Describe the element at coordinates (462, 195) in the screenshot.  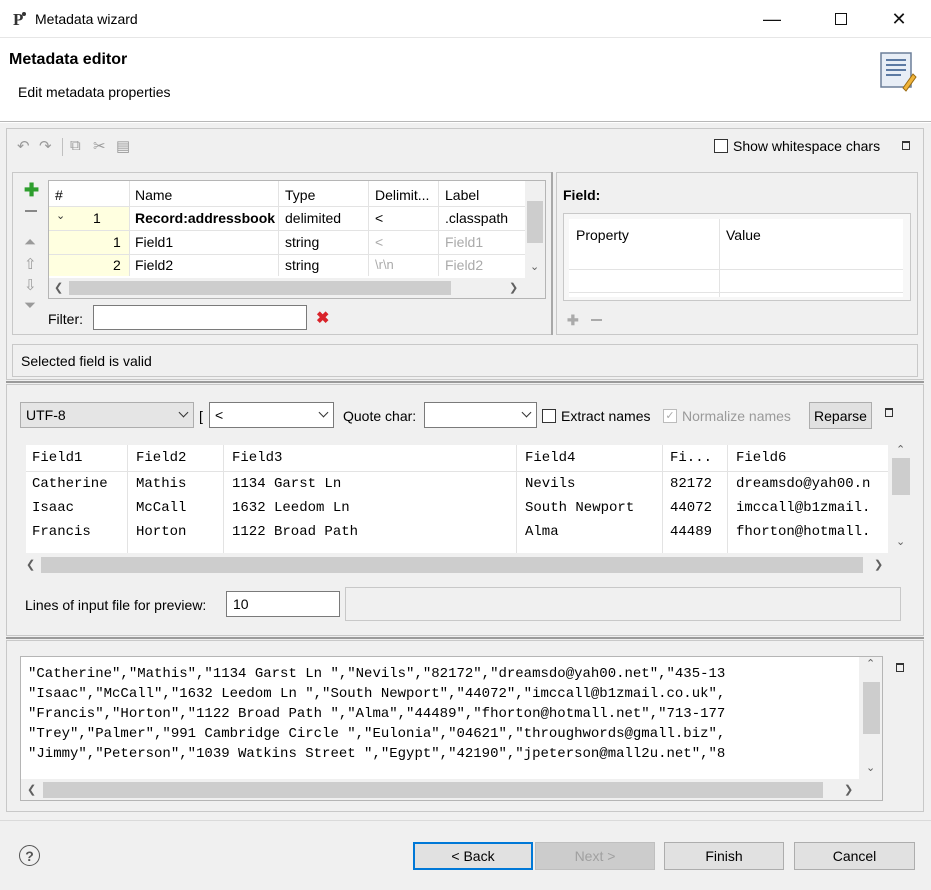
I see `column-header-label: Label` at that location.